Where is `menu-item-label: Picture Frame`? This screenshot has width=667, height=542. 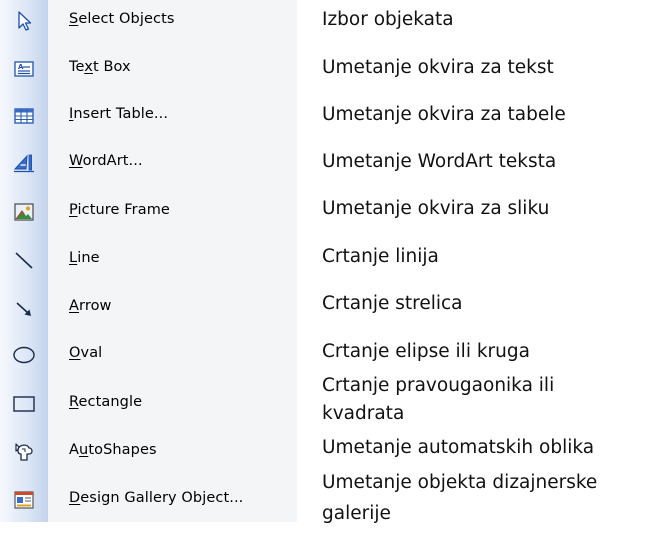
menu-item-label: Picture Frame is located at coordinates (119, 210).